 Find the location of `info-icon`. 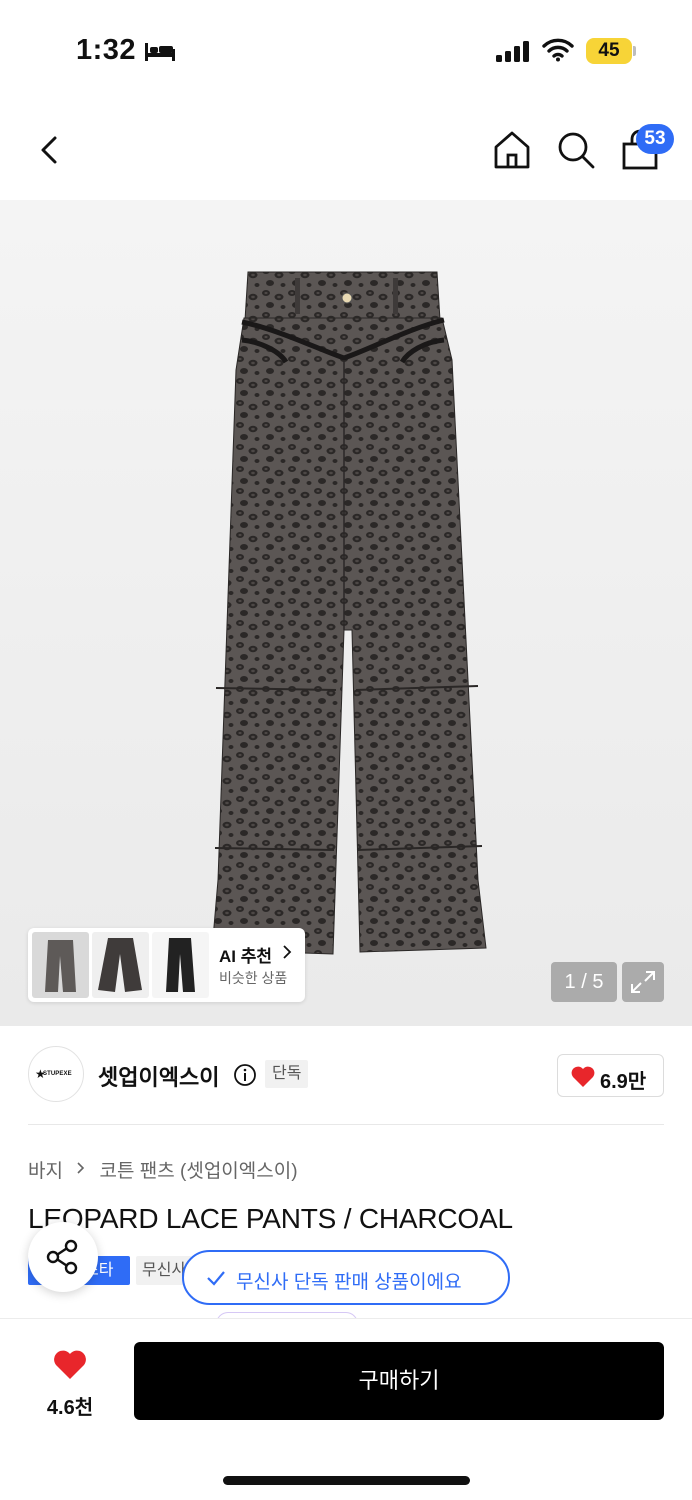

info-icon is located at coordinates (245, 1075).